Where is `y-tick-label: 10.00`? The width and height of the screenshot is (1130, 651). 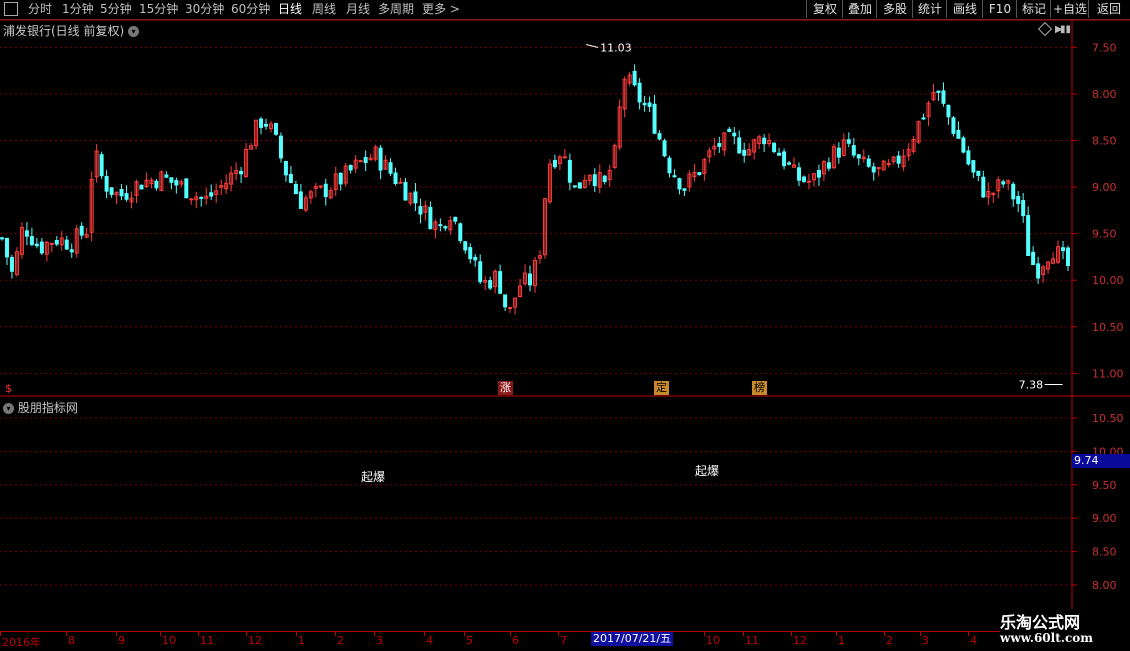 y-tick-label: 10.00 is located at coordinates (1108, 280).